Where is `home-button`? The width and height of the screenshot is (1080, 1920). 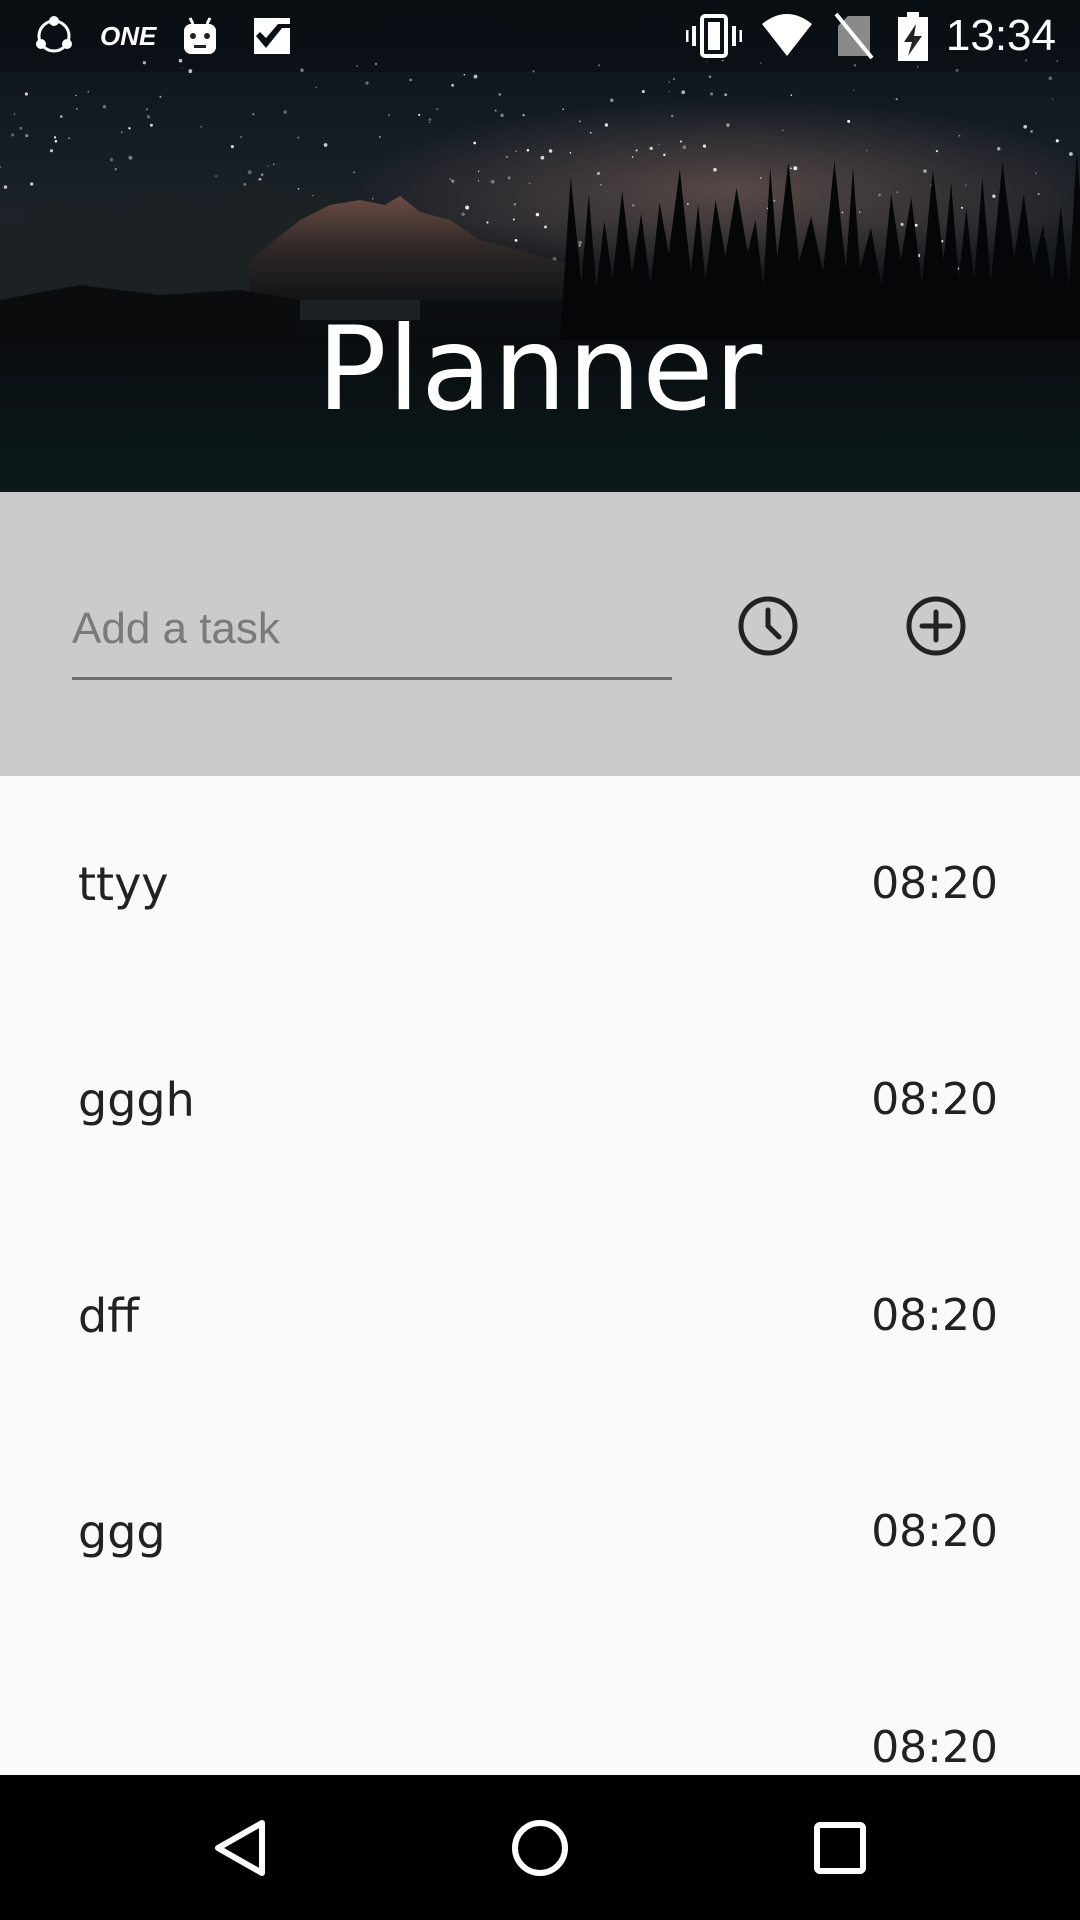
home-button is located at coordinates (540, 1848).